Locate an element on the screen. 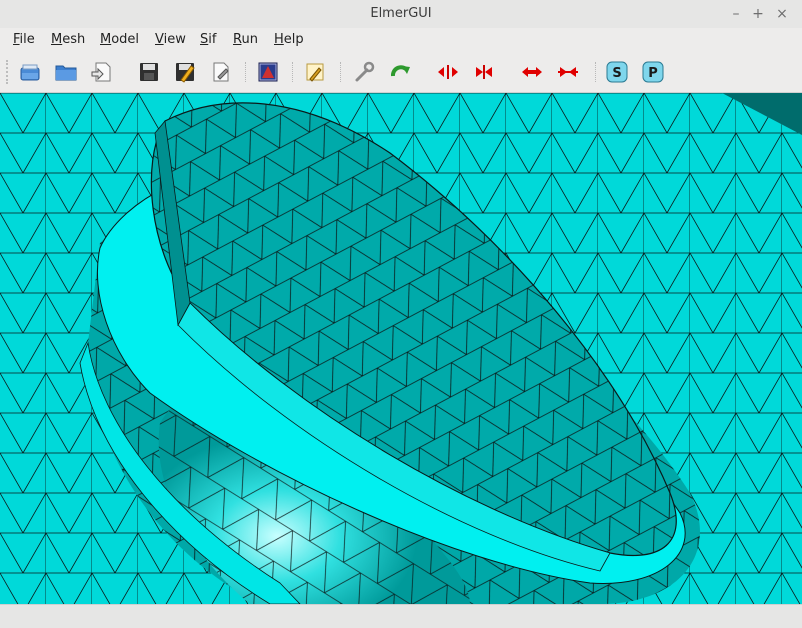  divide-edge-icon is located at coordinates (568, 72).